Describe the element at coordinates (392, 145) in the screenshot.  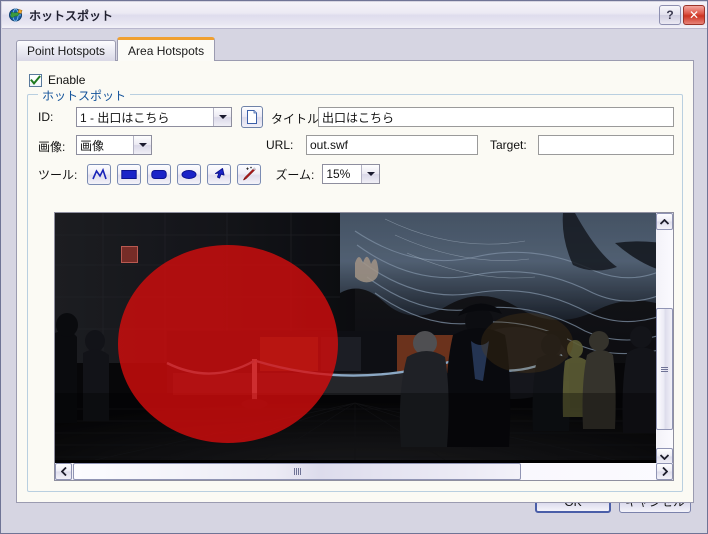
I see `url-input: out.swf` at that location.